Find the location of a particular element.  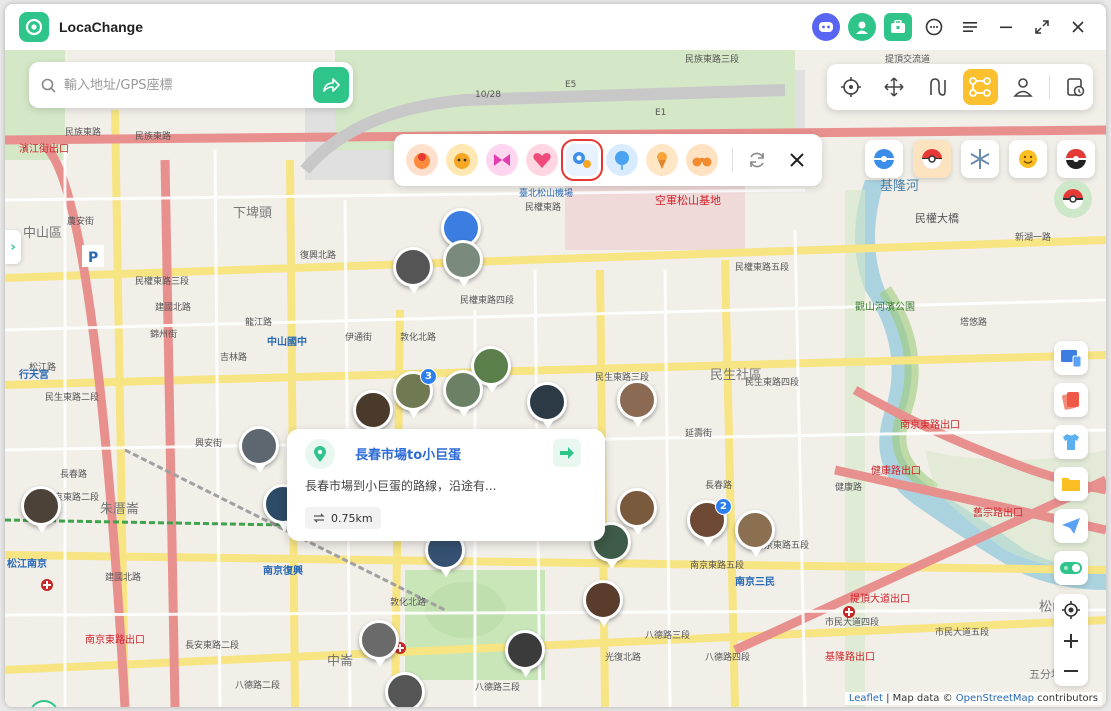

route-category-bar is located at coordinates (608, 160).